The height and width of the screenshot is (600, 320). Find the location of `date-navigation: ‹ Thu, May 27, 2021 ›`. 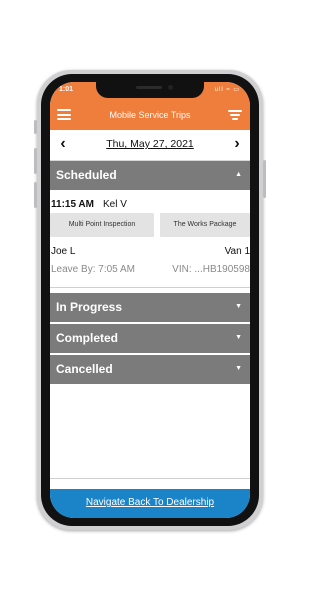

date-navigation: ‹ Thu, May 27, 2021 › is located at coordinates (150, 145).